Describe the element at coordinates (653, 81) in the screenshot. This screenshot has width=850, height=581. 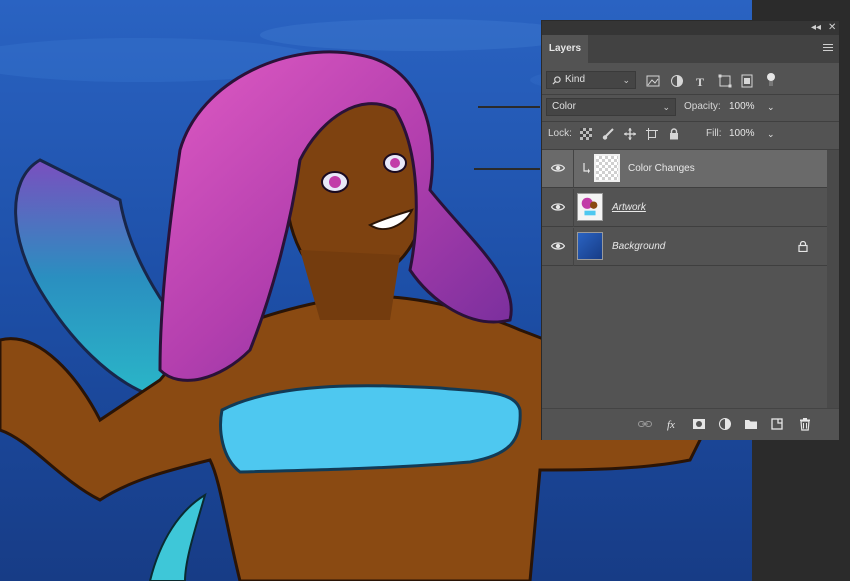
I see `image-filter-icon` at that location.